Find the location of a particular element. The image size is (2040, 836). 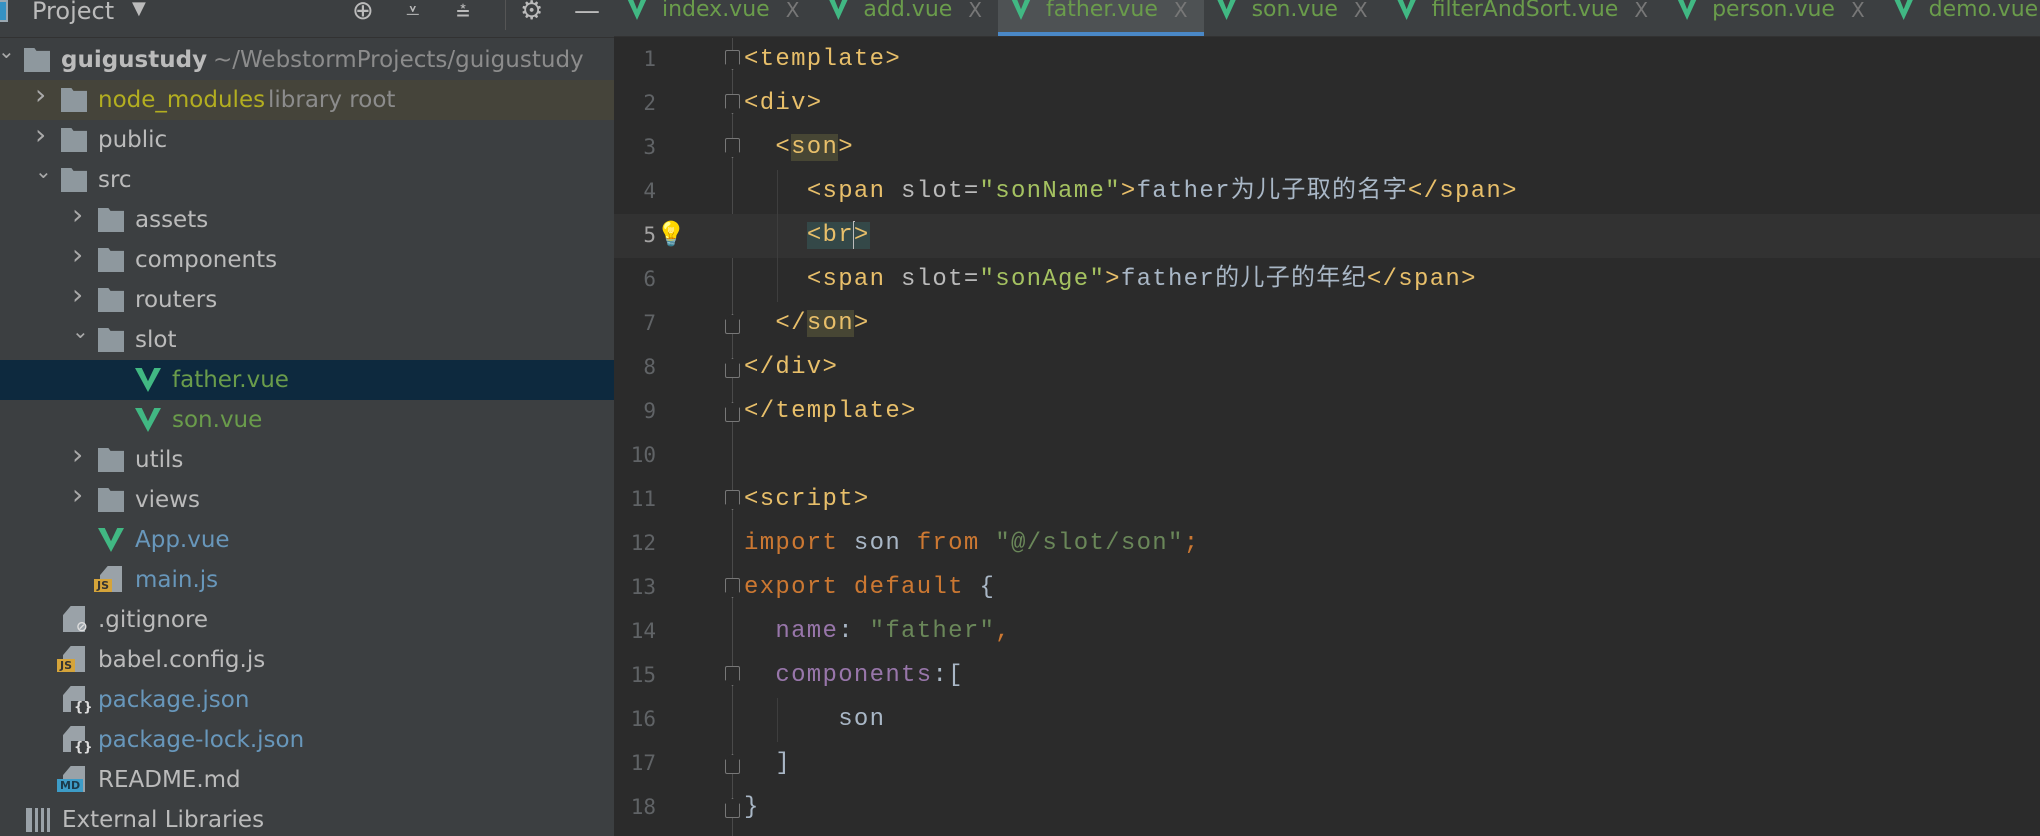

line-number: 5 is located at coordinates (649, 235).